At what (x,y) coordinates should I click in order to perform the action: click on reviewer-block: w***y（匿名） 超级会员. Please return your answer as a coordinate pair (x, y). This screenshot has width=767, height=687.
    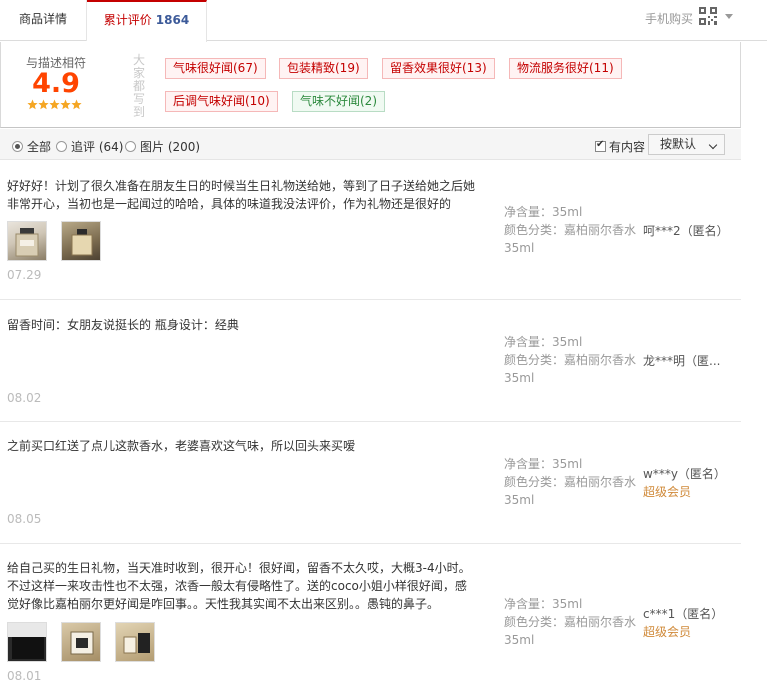
    Looking at the image, I should click on (684, 483).